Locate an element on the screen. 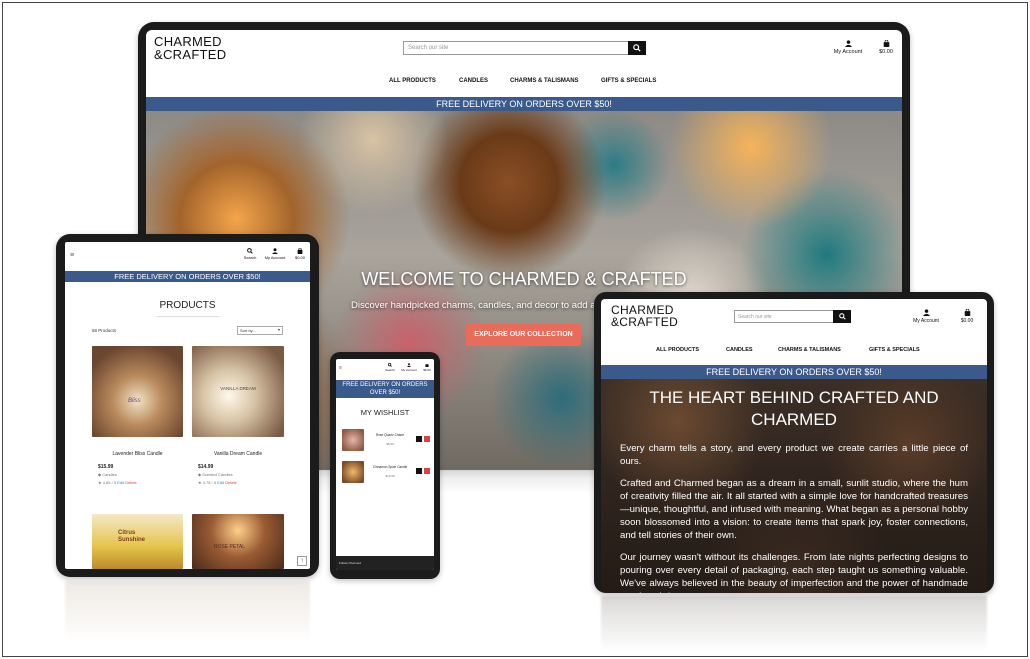 Image resolution: width=1030 pixels, height=659 pixels. tablet-landscape-reflection is located at coordinates (794, 623).